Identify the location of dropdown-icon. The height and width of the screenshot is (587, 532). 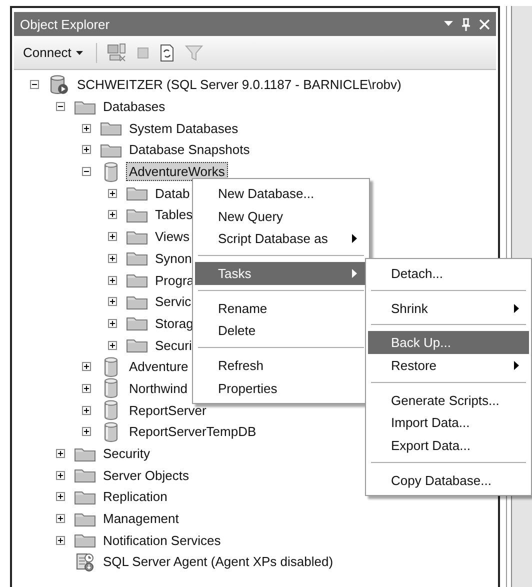
(448, 24).